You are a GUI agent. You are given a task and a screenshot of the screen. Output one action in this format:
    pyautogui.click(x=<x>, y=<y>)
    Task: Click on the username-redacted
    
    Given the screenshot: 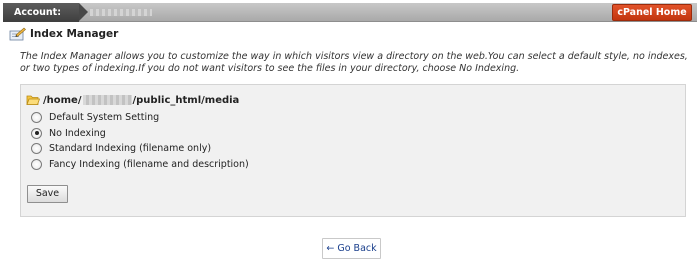 What is the action you would take?
    pyautogui.click(x=107, y=100)
    